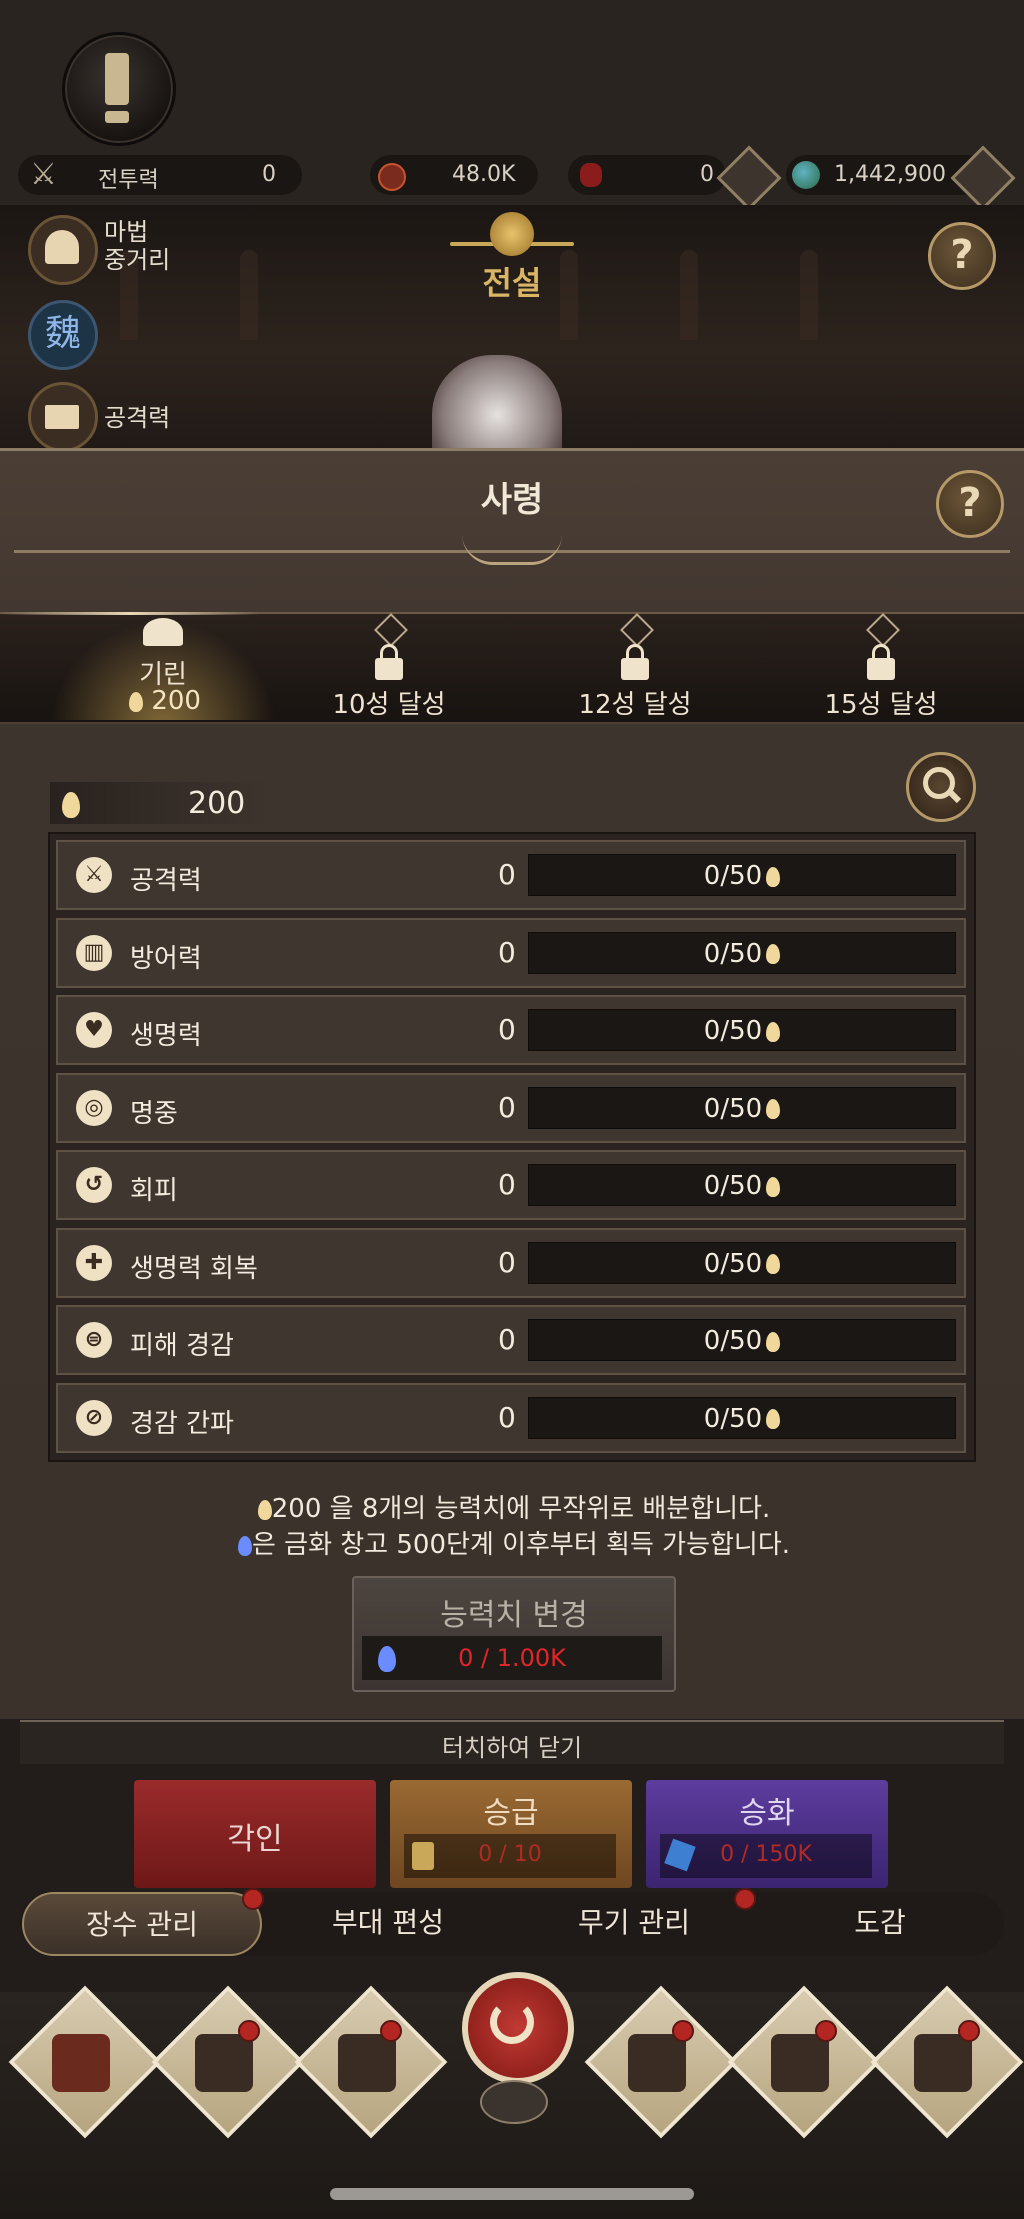 The image size is (1024, 2219). I want to click on stat-row: ◎ 명중 0 0/50, so click(511, 1107).